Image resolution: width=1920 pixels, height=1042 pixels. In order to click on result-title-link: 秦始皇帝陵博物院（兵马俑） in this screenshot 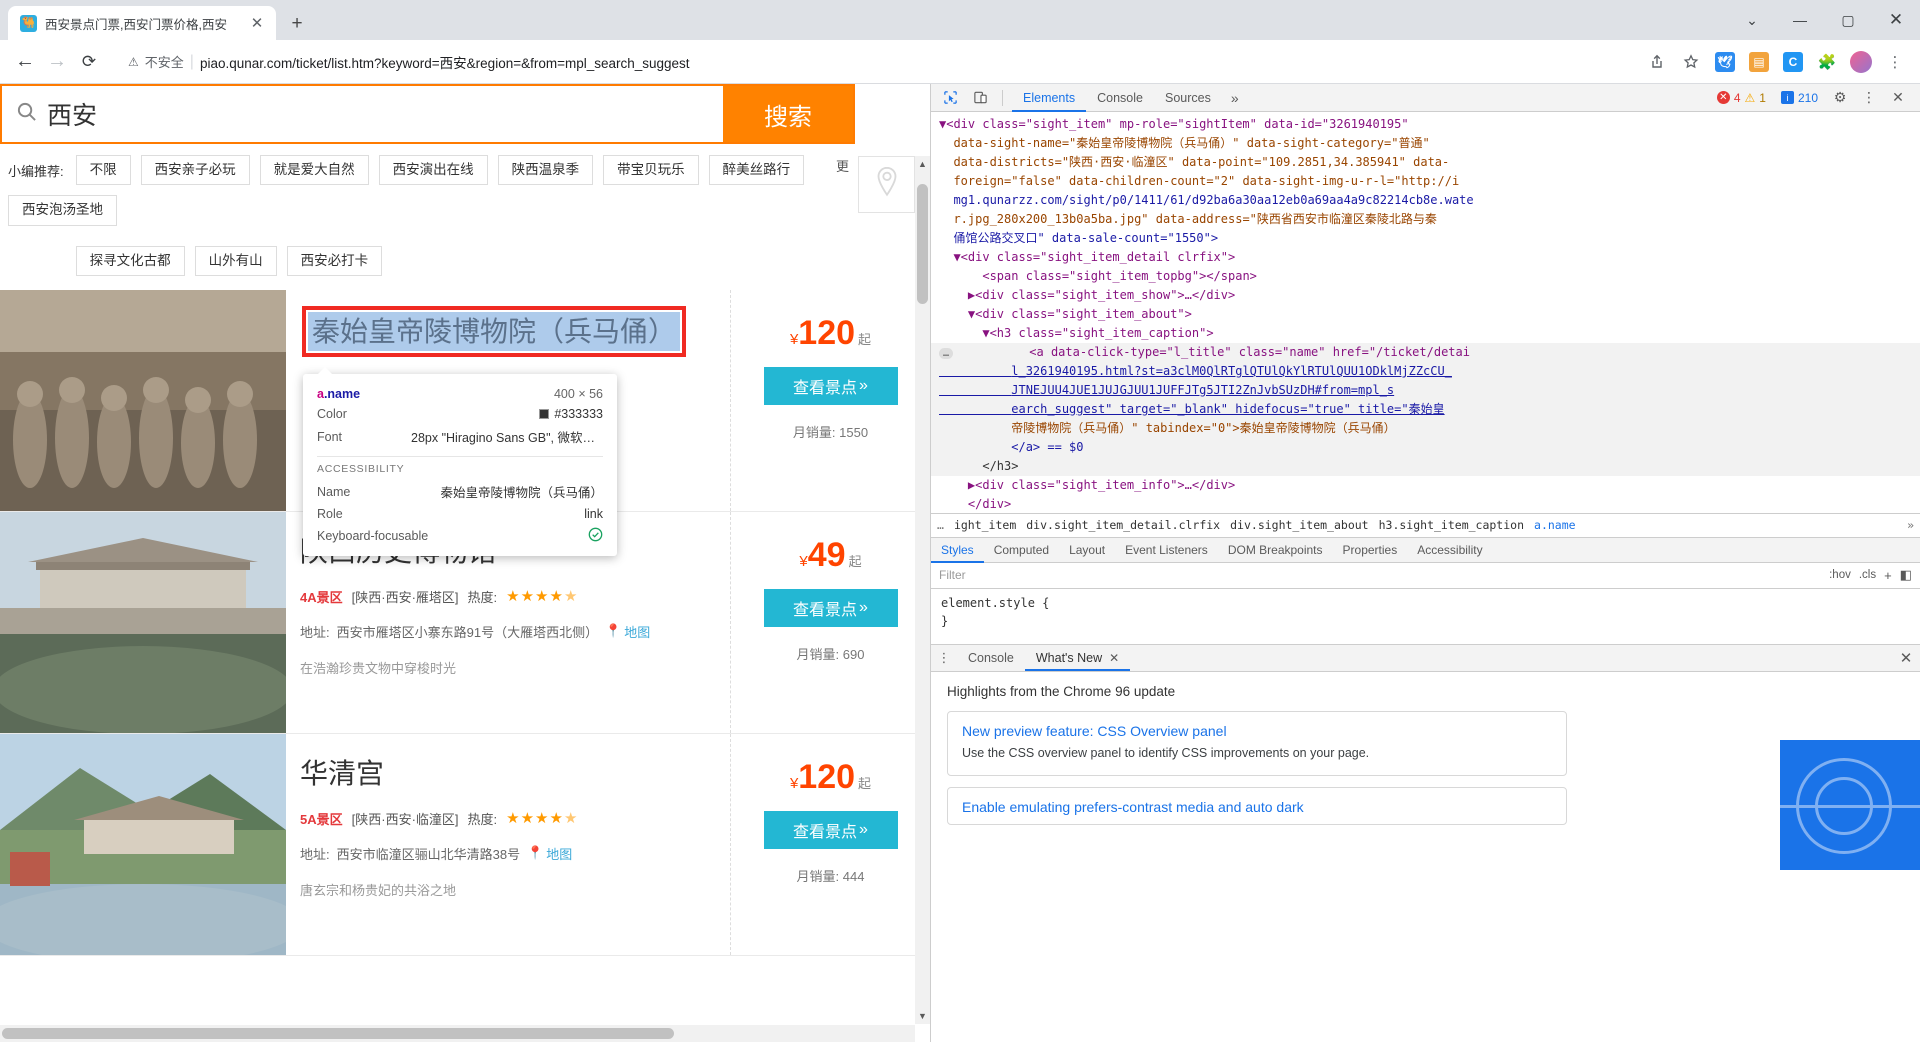, I will do `click(494, 331)`.